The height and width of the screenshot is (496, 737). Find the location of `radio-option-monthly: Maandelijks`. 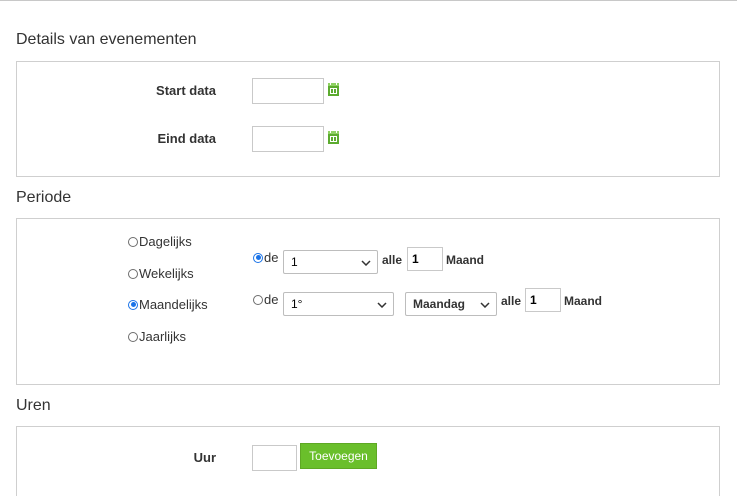

radio-option-monthly: Maandelijks is located at coordinates (168, 304).